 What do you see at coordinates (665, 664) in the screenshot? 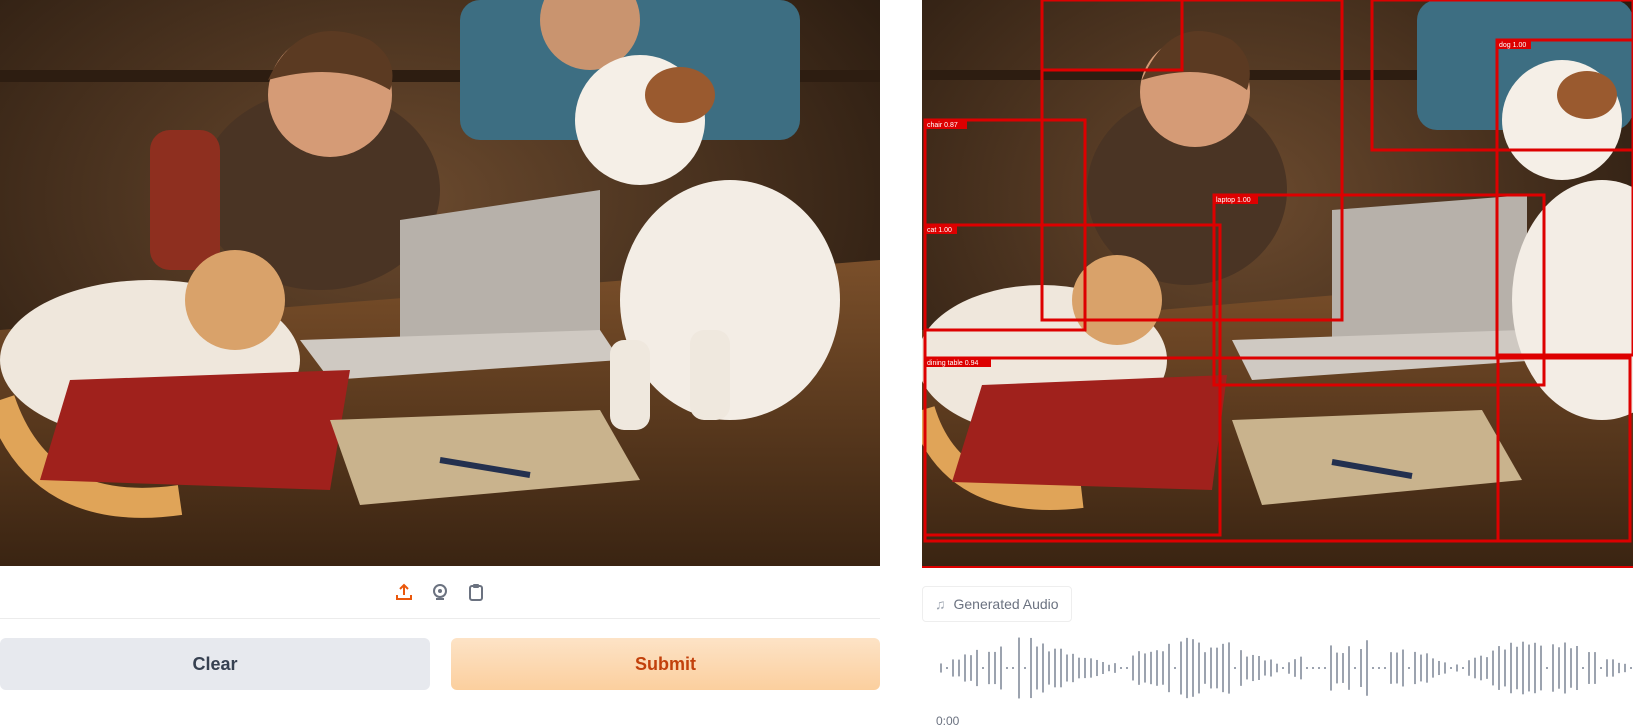
I see `submit-button: Submit` at bounding box center [665, 664].